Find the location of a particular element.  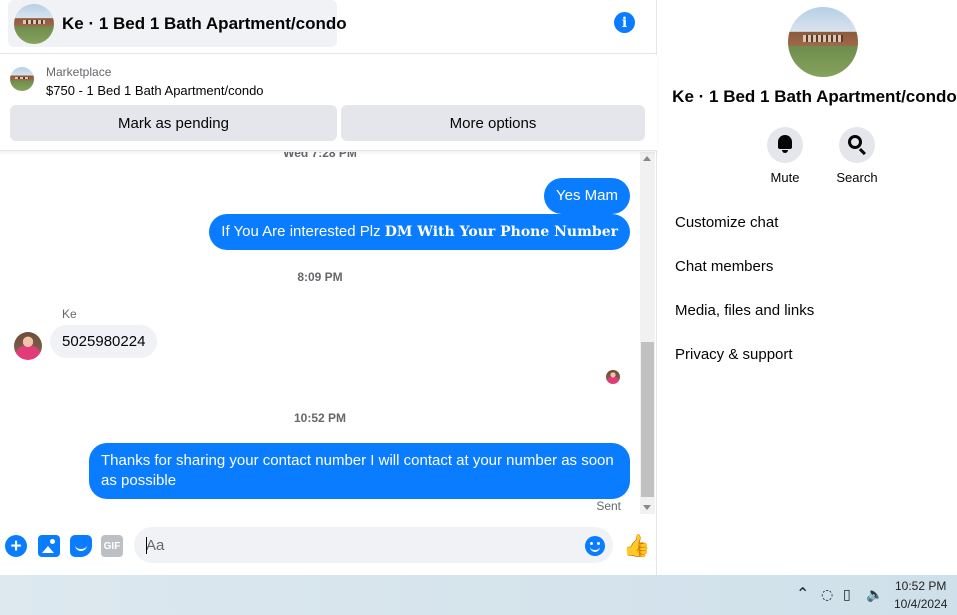

clock-date: 10/4/2024 is located at coordinates (920, 604).